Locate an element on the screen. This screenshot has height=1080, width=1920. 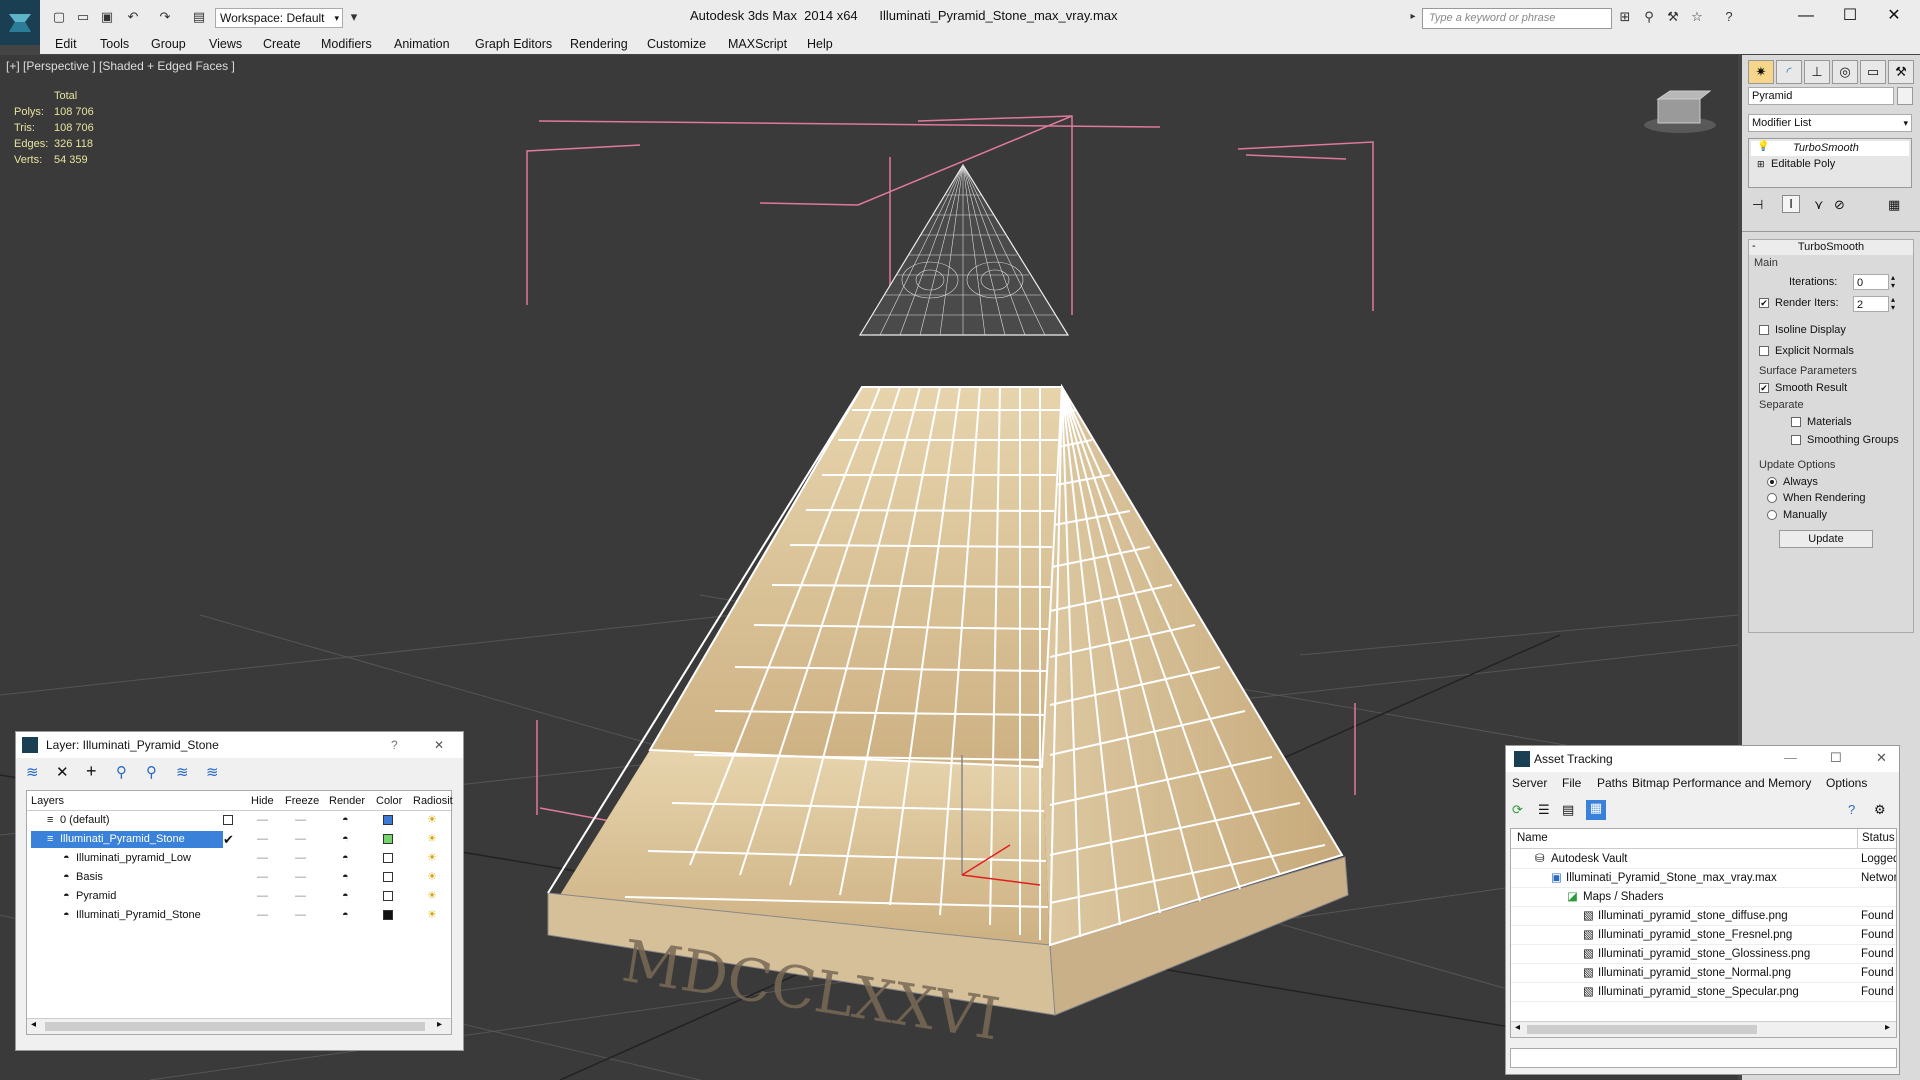
smoothing-groups-row: Smoothing Groups is located at coordinates (1845, 440).